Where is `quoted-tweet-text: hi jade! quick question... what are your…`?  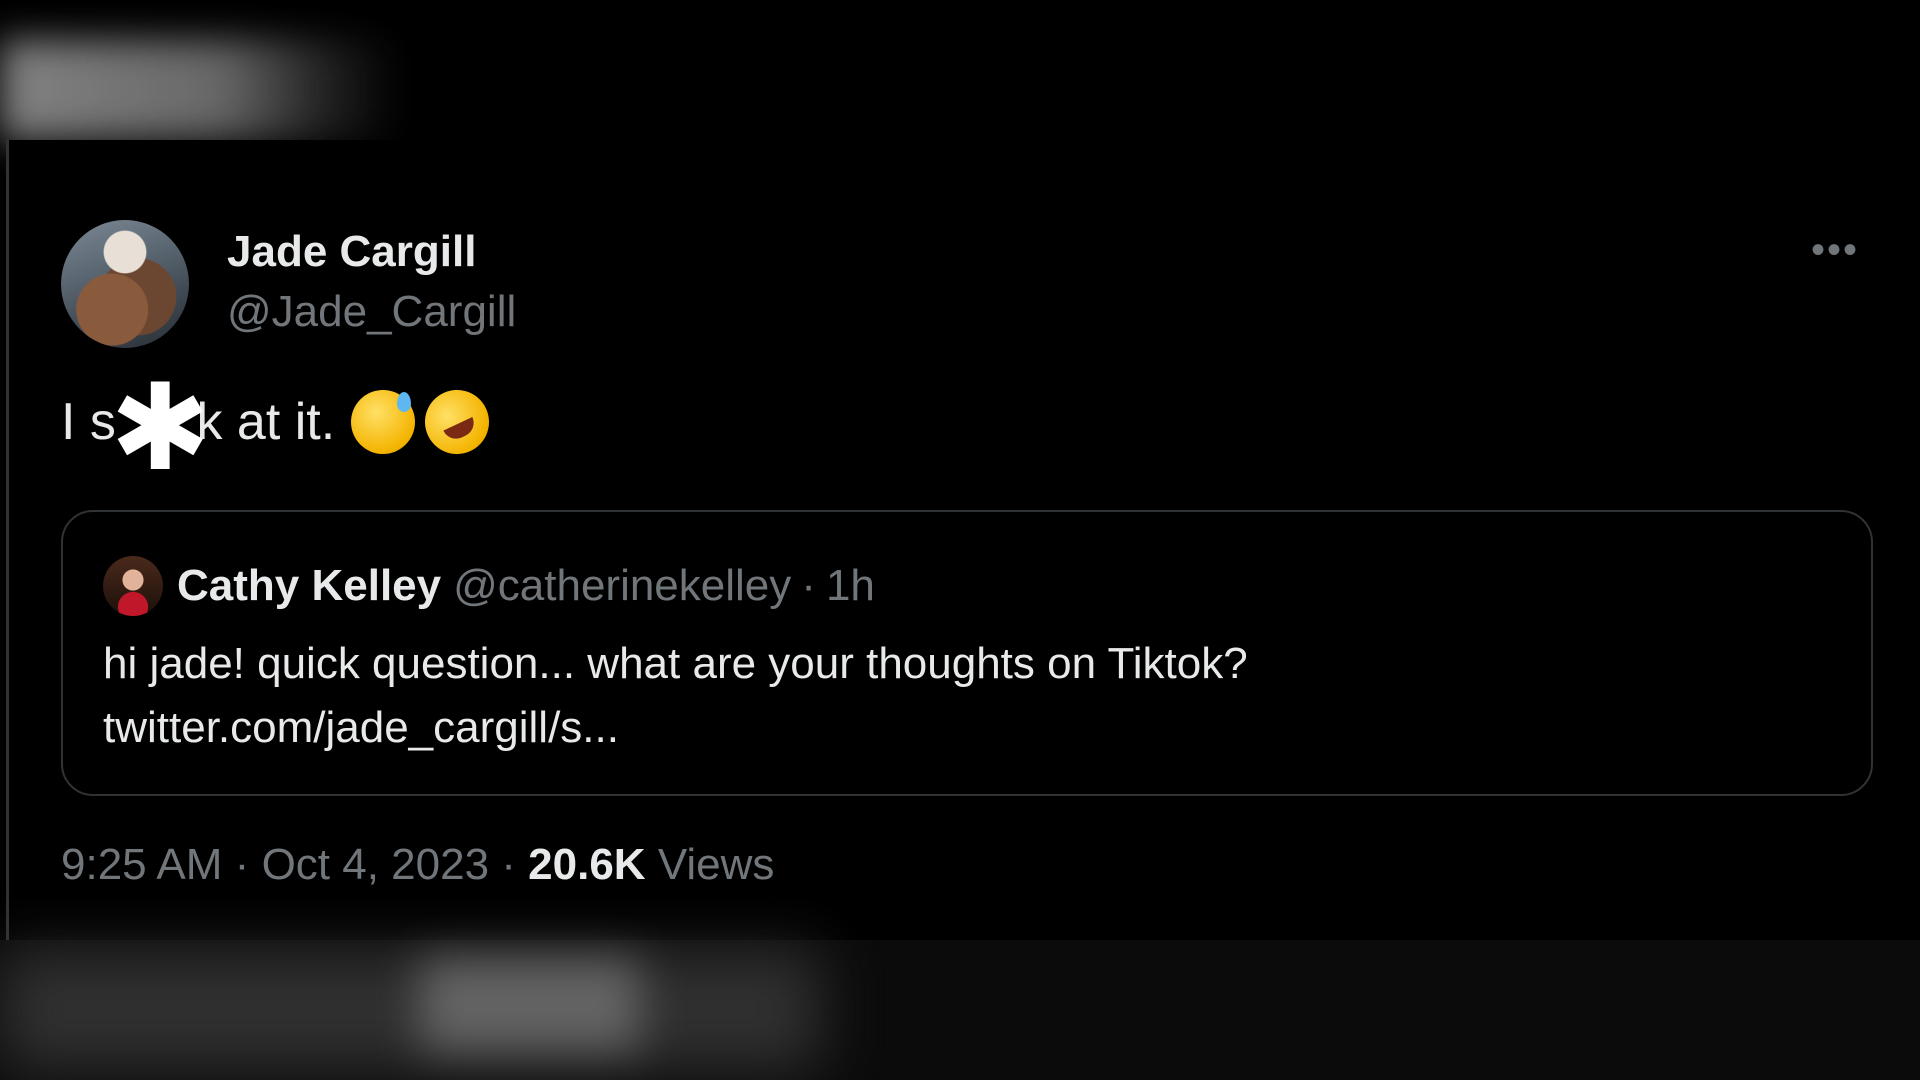
quoted-tweet-text: hi jade! quick question... what are your… is located at coordinates (675, 696).